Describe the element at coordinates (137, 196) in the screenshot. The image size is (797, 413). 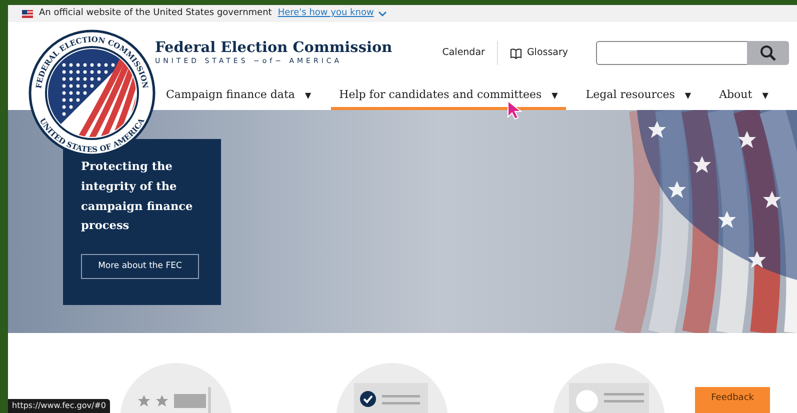
I see `hero-heading: Protecting the integrity of the campaign finance process` at that location.